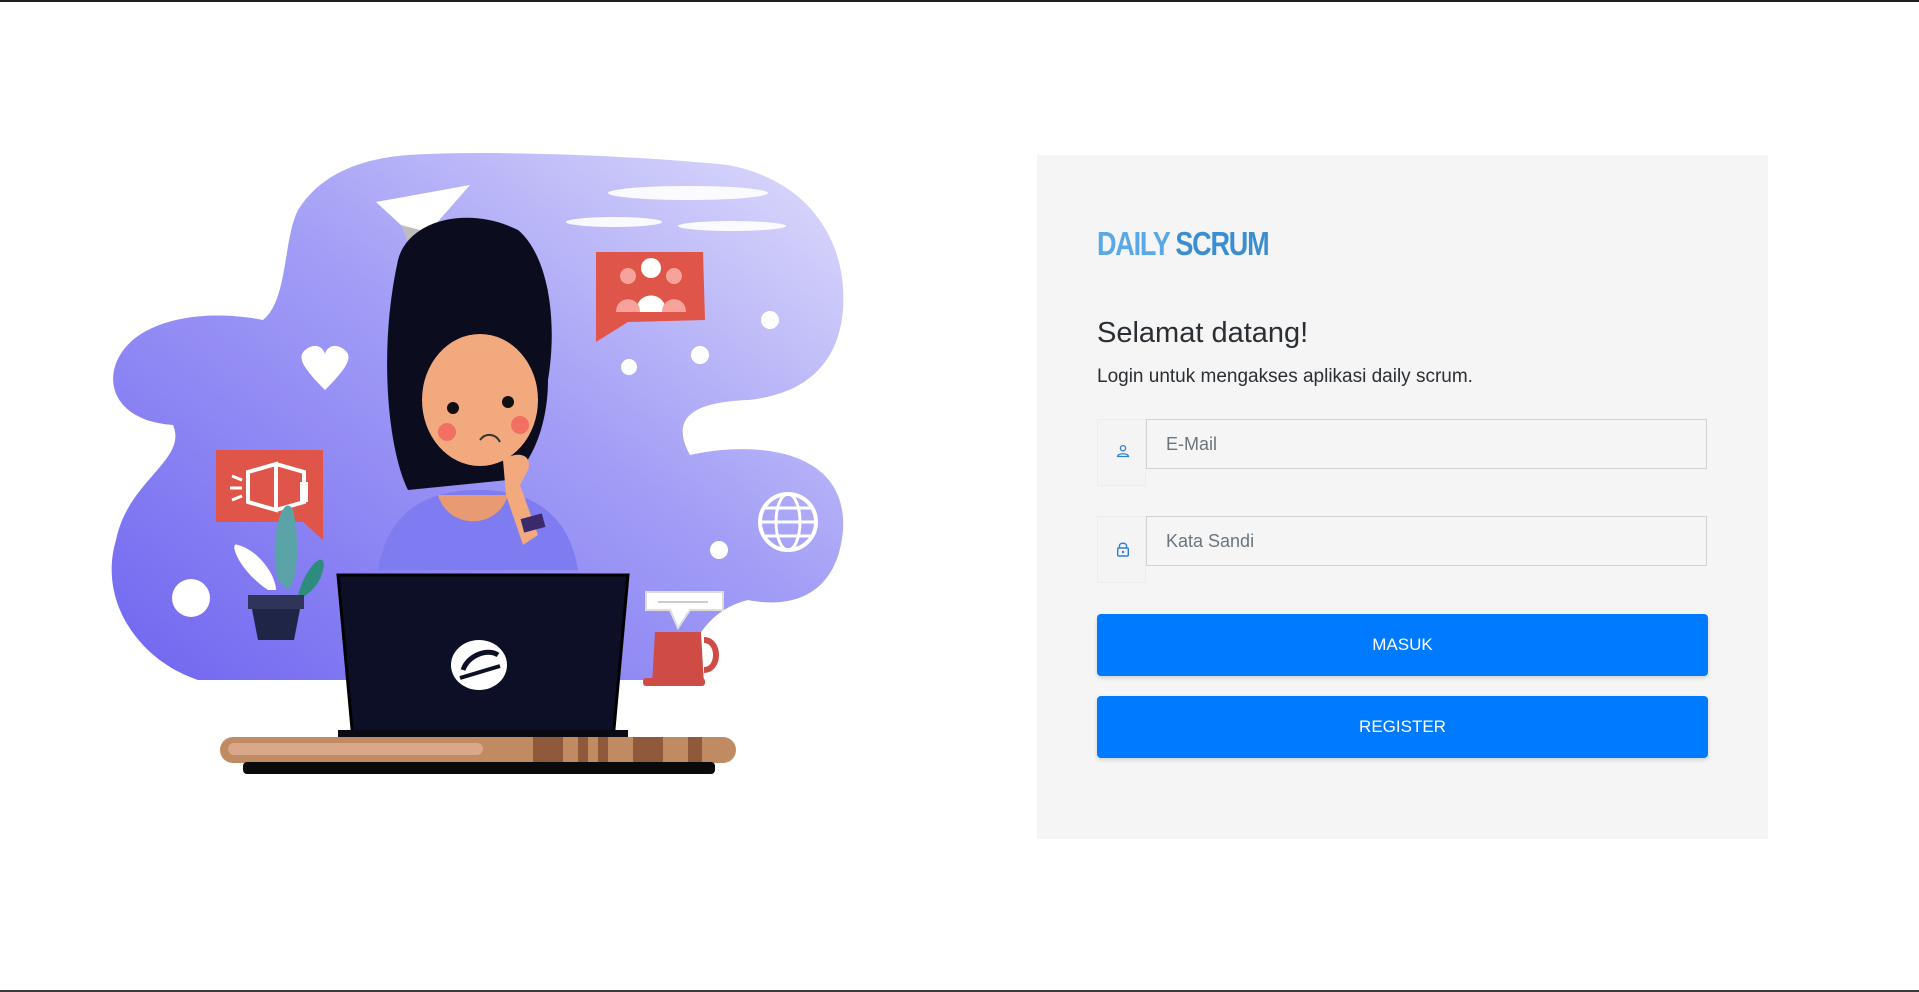 This screenshot has width=1919, height=992. What do you see at coordinates (1133, 243) in the screenshot?
I see `brand-logo-part1: DAILY` at bounding box center [1133, 243].